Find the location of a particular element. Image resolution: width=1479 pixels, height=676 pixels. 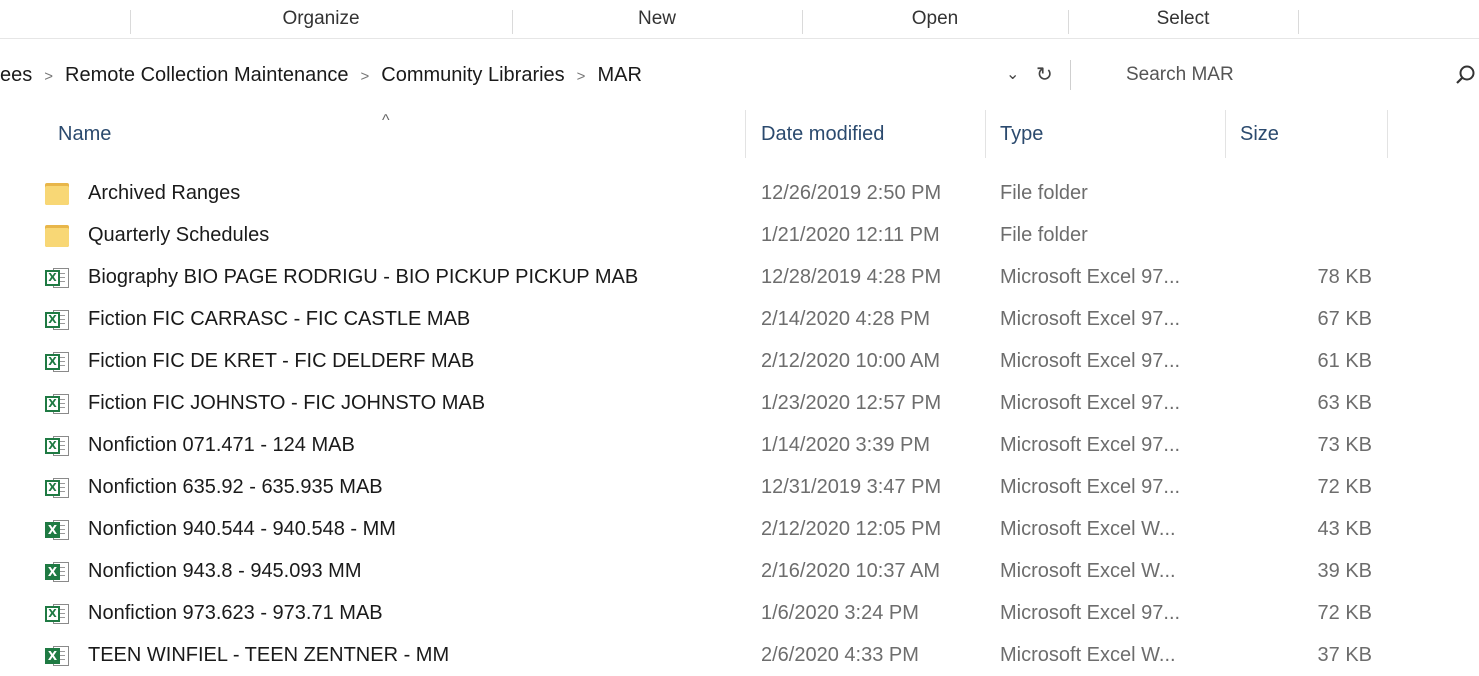

folder-icon is located at coordinates (58, 236).